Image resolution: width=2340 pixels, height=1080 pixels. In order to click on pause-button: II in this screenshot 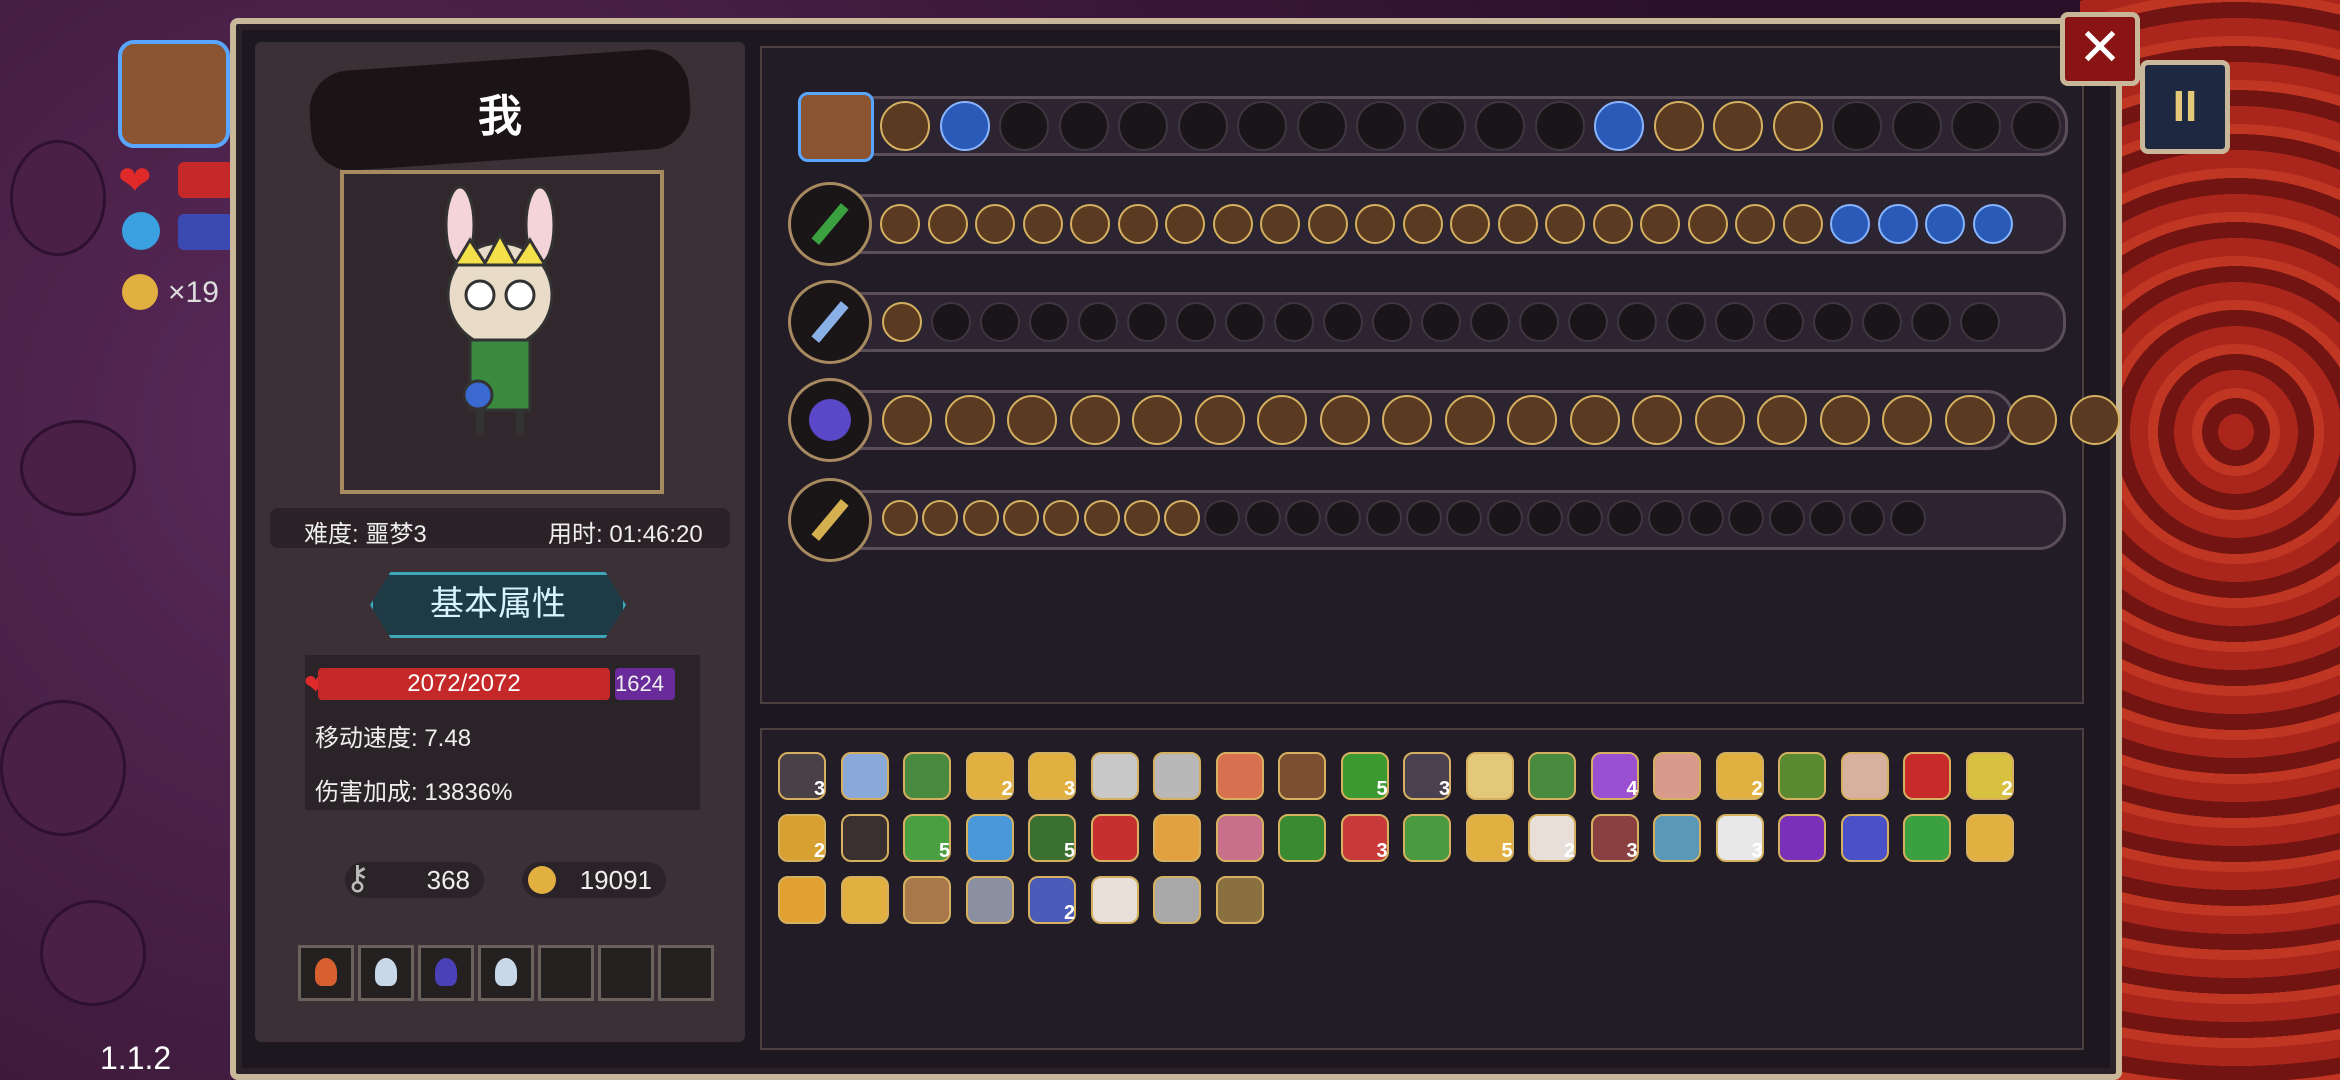, I will do `click(2185, 107)`.